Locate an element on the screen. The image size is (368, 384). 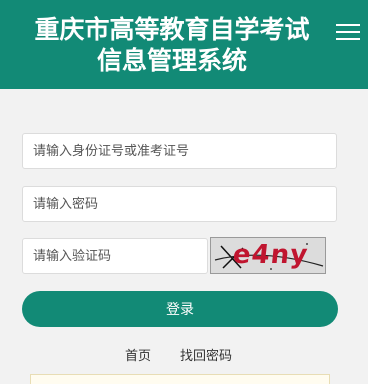
captcha-image: e4ny is located at coordinates (268, 255).